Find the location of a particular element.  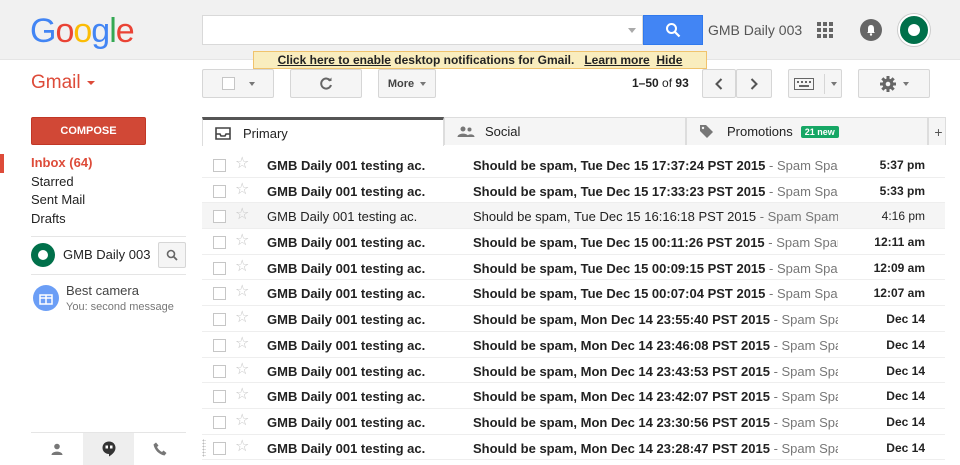

add-tab-button: + is located at coordinates (937, 131).